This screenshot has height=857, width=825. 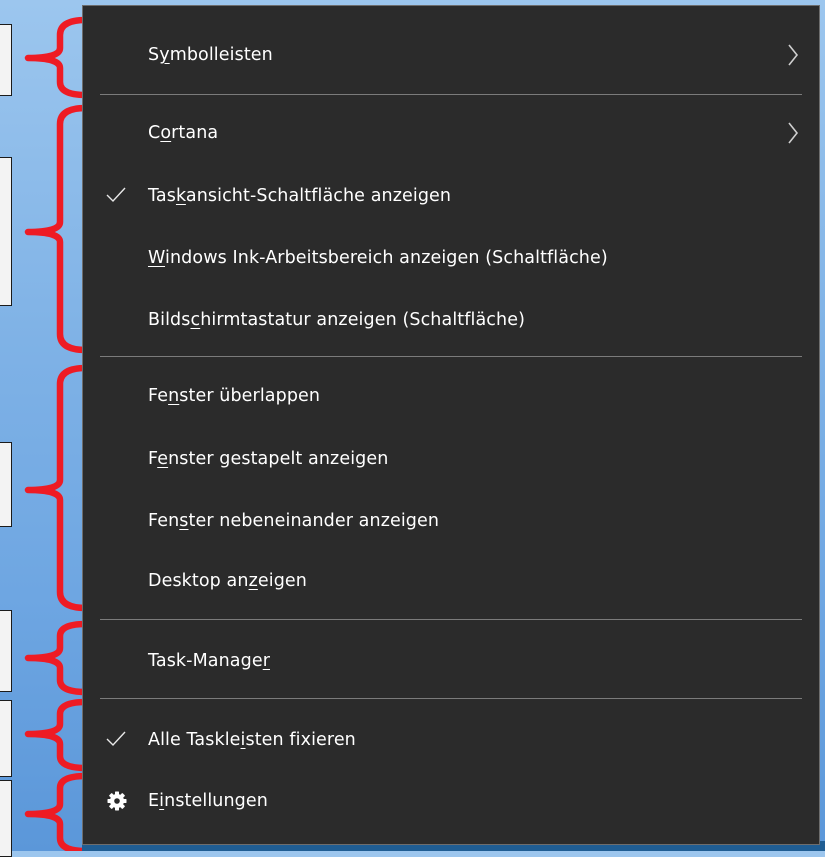 I want to click on menu-item-label: Taskansicht-Schaltfläche anzeigen, so click(x=300, y=196).